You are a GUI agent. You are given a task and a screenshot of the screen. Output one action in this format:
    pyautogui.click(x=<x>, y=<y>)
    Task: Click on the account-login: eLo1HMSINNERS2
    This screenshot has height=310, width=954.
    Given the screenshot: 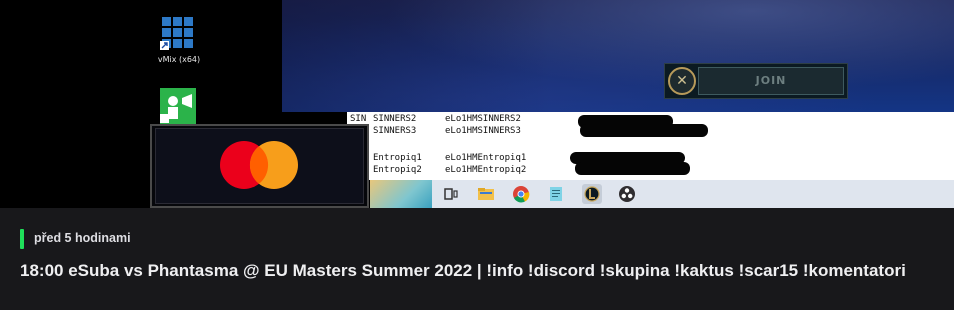 What is the action you would take?
    pyautogui.click(x=483, y=119)
    